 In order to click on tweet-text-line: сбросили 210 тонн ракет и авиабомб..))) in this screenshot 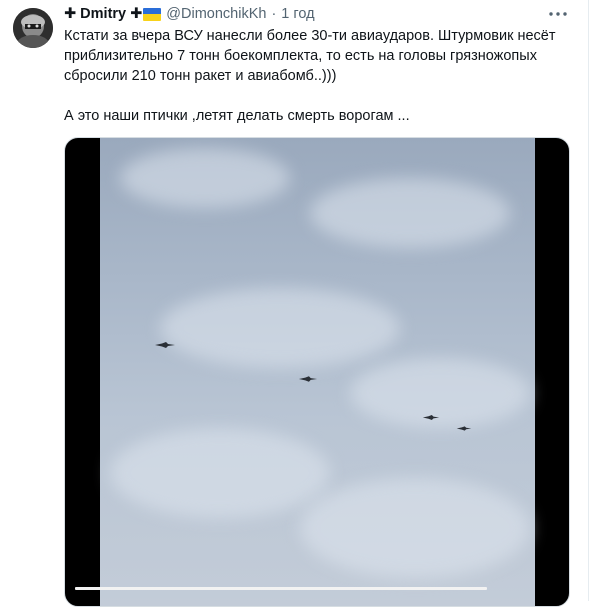, I will do `click(200, 76)`.